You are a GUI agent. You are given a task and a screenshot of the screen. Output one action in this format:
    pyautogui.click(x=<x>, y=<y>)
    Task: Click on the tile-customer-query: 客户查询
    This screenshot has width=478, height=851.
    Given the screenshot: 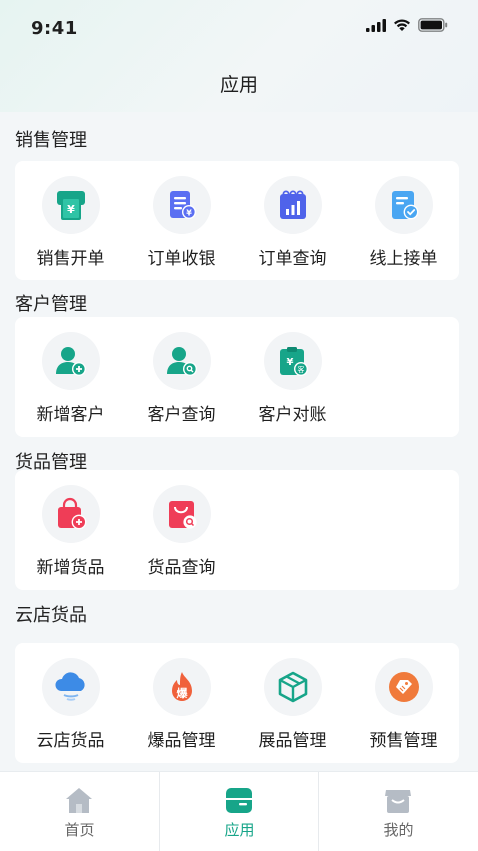 What is the action you would take?
    pyautogui.click(x=181, y=373)
    